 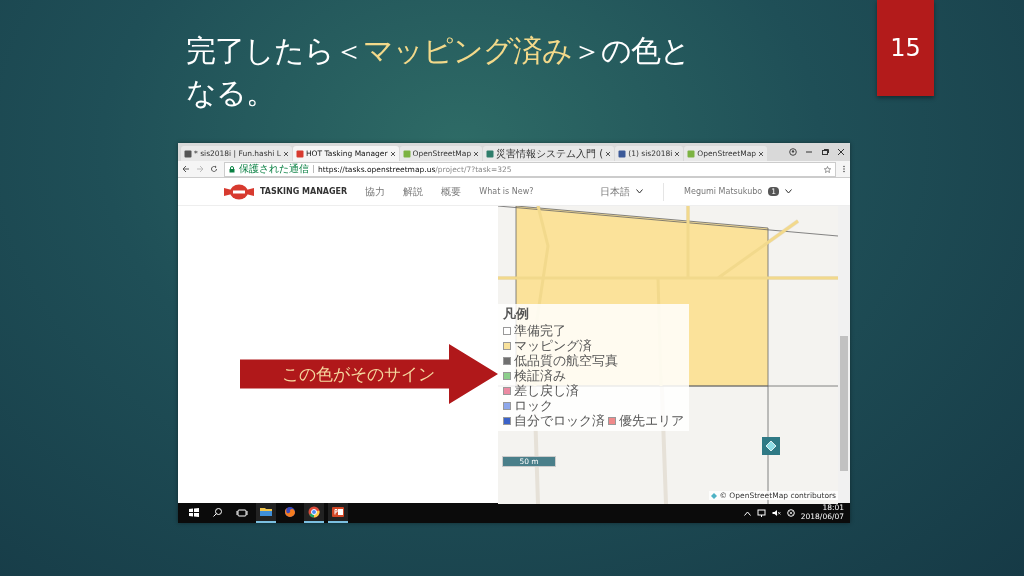 What do you see at coordinates (615, 191) in the screenshot?
I see `language-selector: 日本語` at bounding box center [615, 191].